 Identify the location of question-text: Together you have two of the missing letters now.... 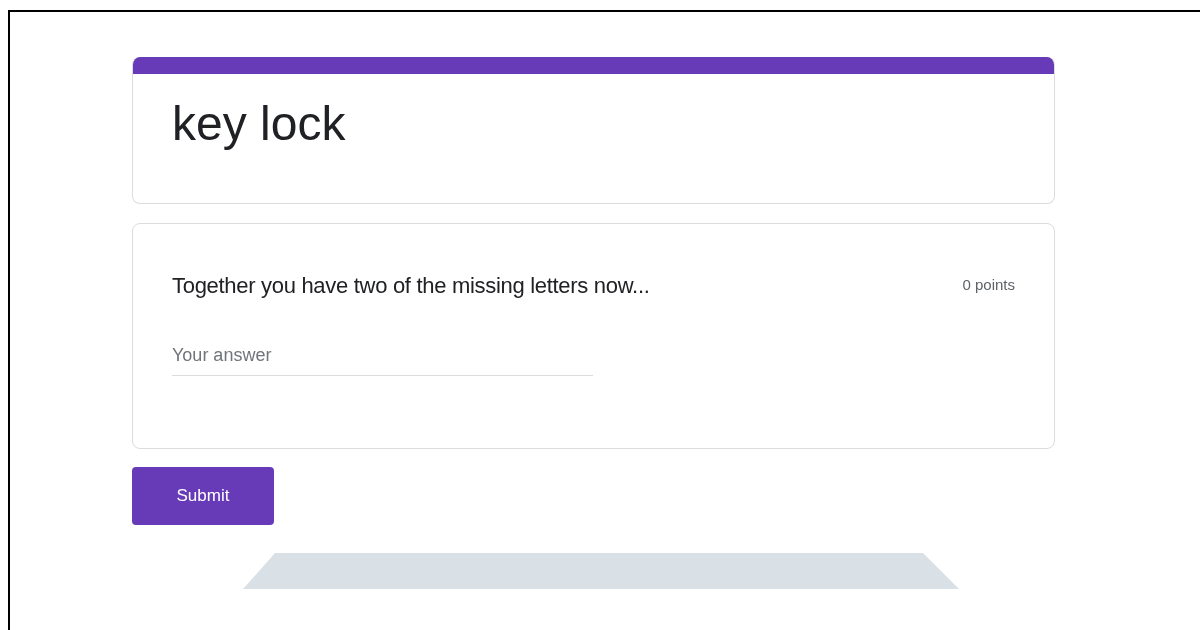
(411, 286).